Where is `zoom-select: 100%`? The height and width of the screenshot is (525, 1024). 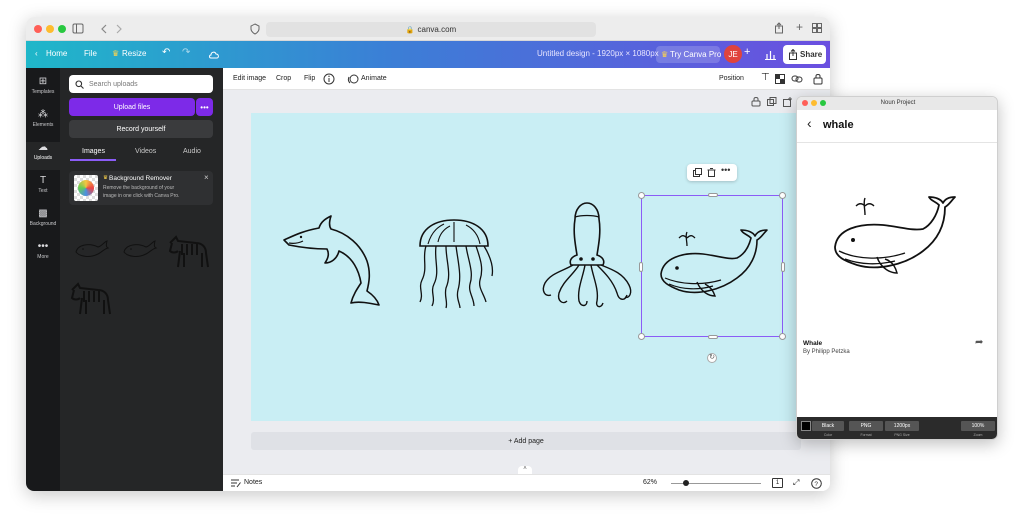
zoom-select: 100% is located at coordinates (978, 426).